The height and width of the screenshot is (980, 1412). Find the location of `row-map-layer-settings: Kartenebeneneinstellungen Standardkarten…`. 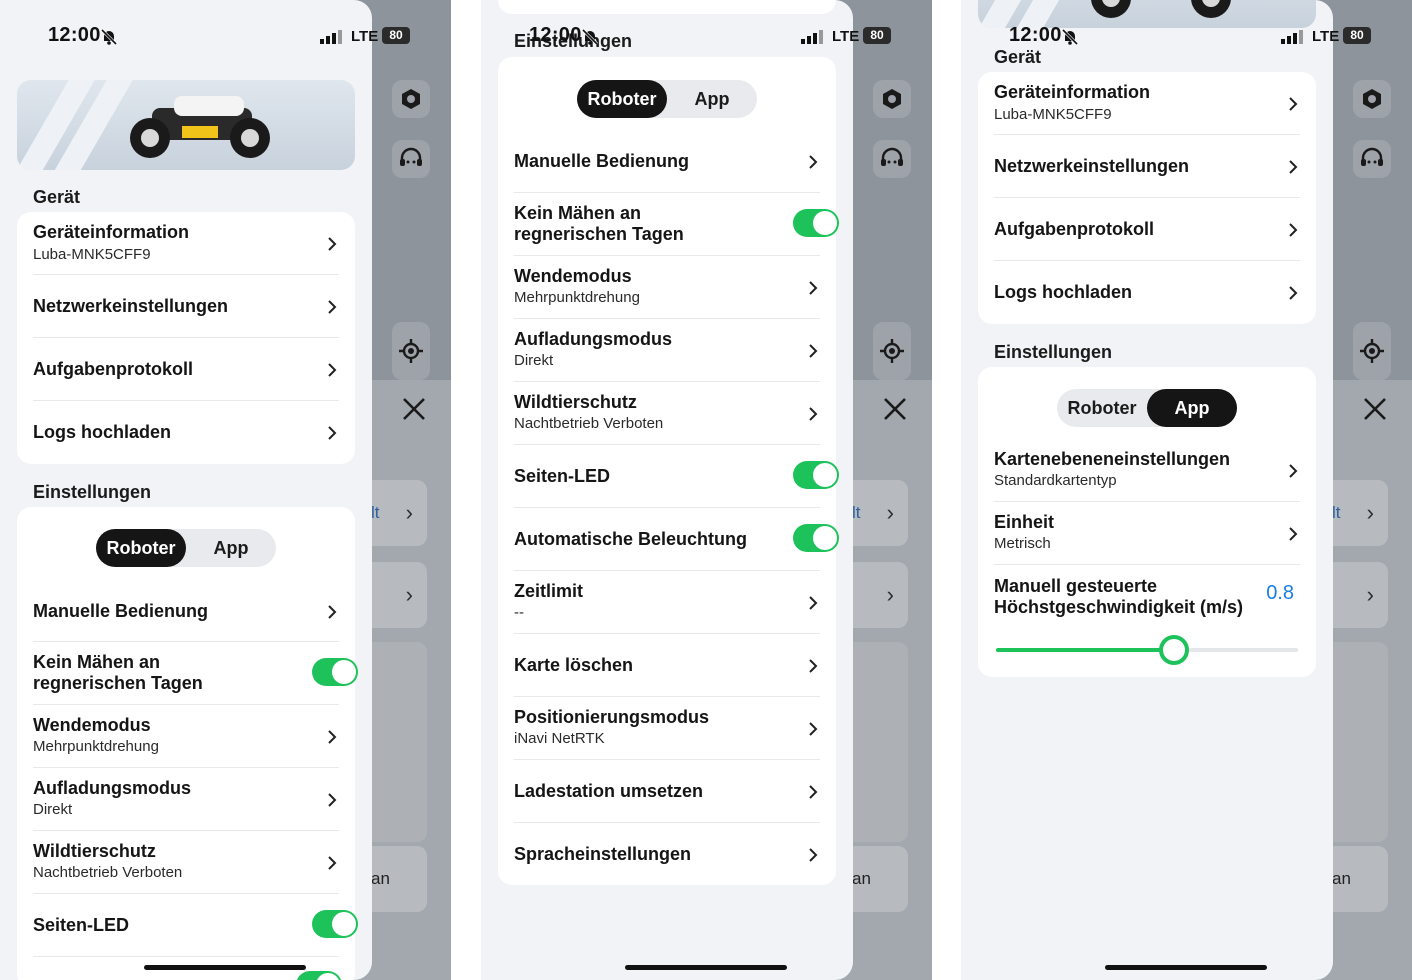

row-map-layer-settings: Kartenebeneneinstellungen Standardkarten… is located at coordinates (1155, 470).